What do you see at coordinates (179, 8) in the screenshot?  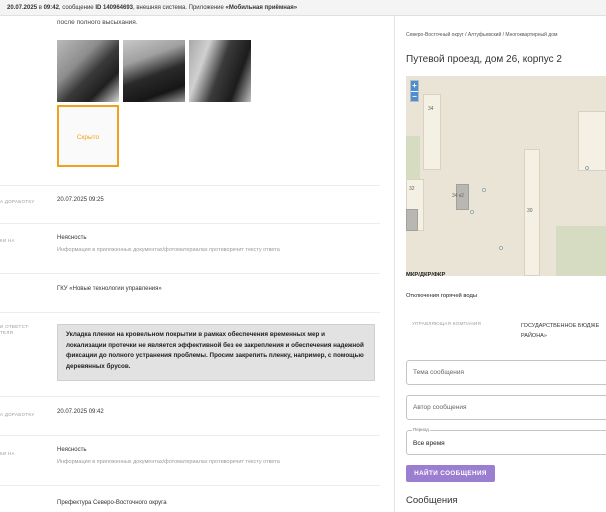 I see `header-connector-3: , внешняя система. Приложение` at bounding box center [179, 8].